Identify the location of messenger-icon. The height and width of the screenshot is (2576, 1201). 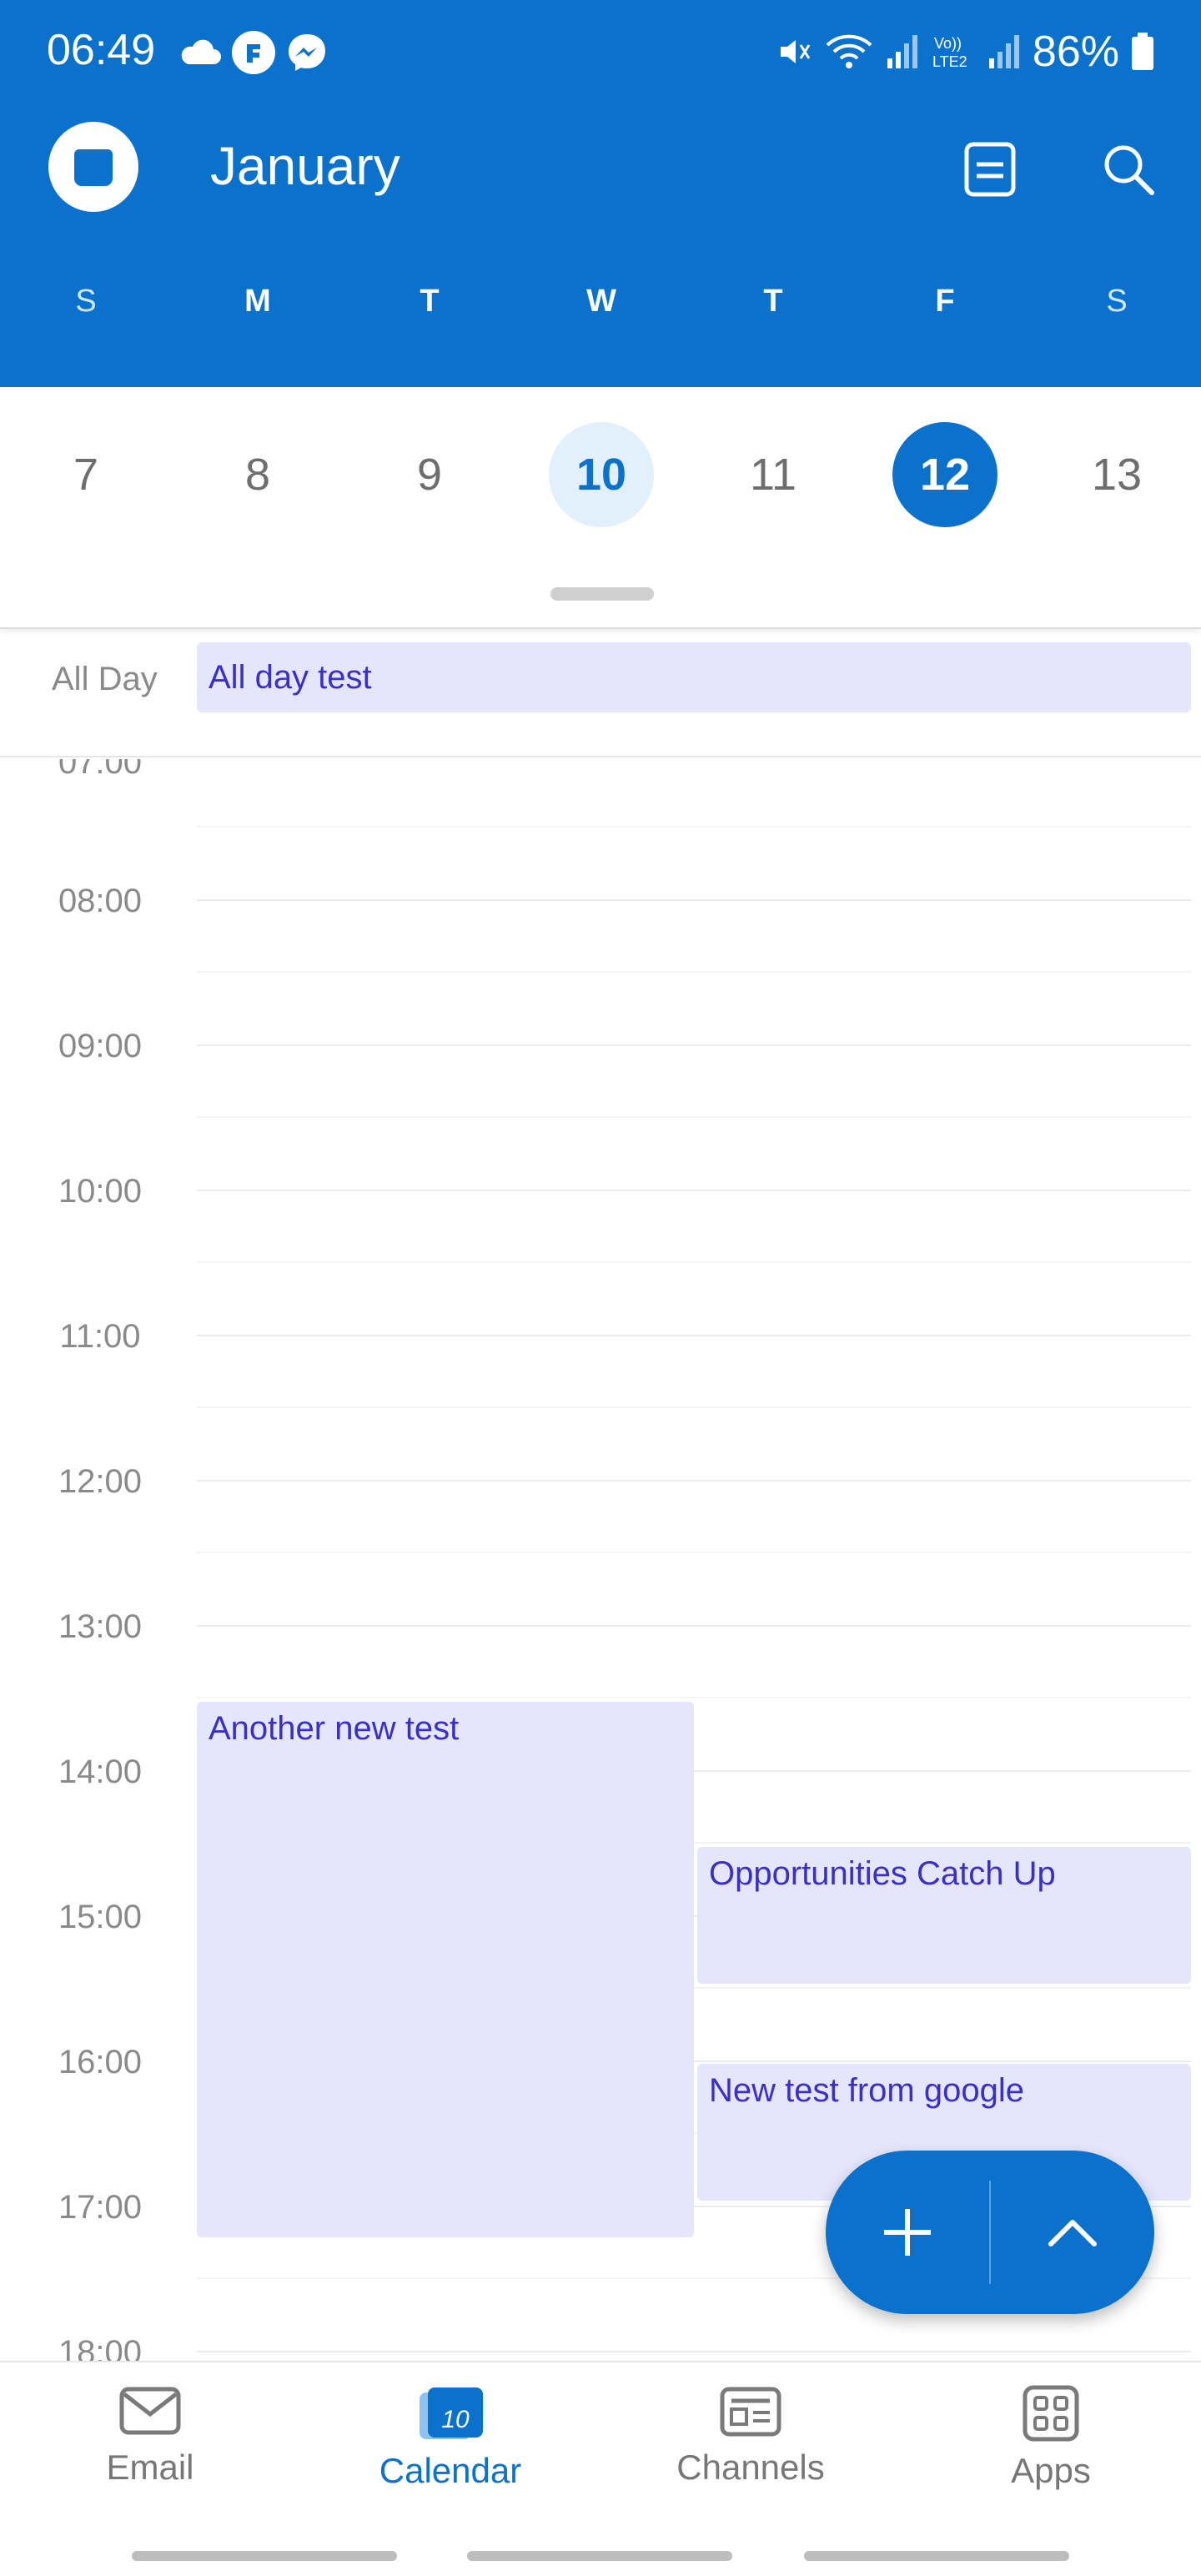
(307, 52).